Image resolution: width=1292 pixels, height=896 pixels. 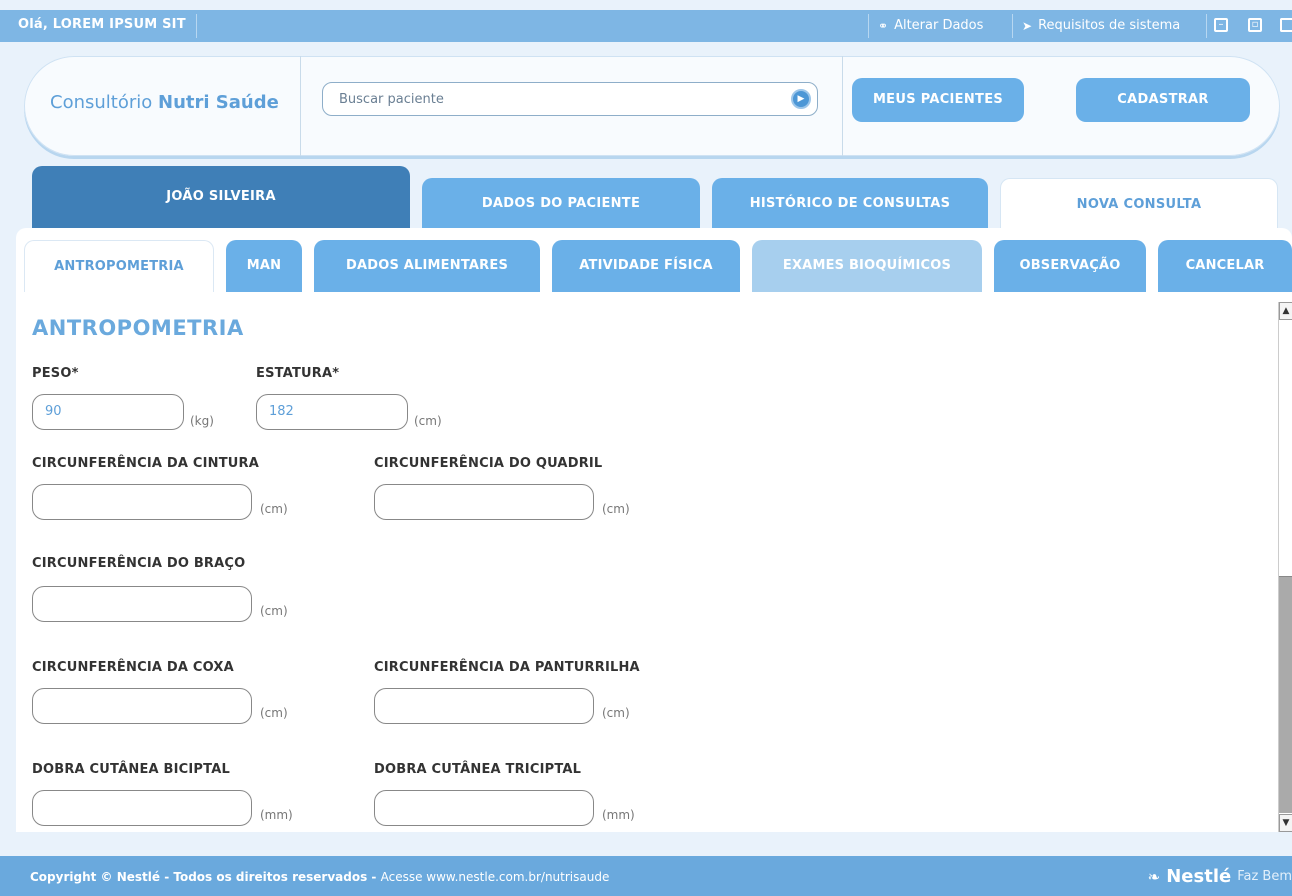 What do you see at coordinates (484, 502) in the screenshot?
I see `quadril-field` at bounding box center [484, 502].